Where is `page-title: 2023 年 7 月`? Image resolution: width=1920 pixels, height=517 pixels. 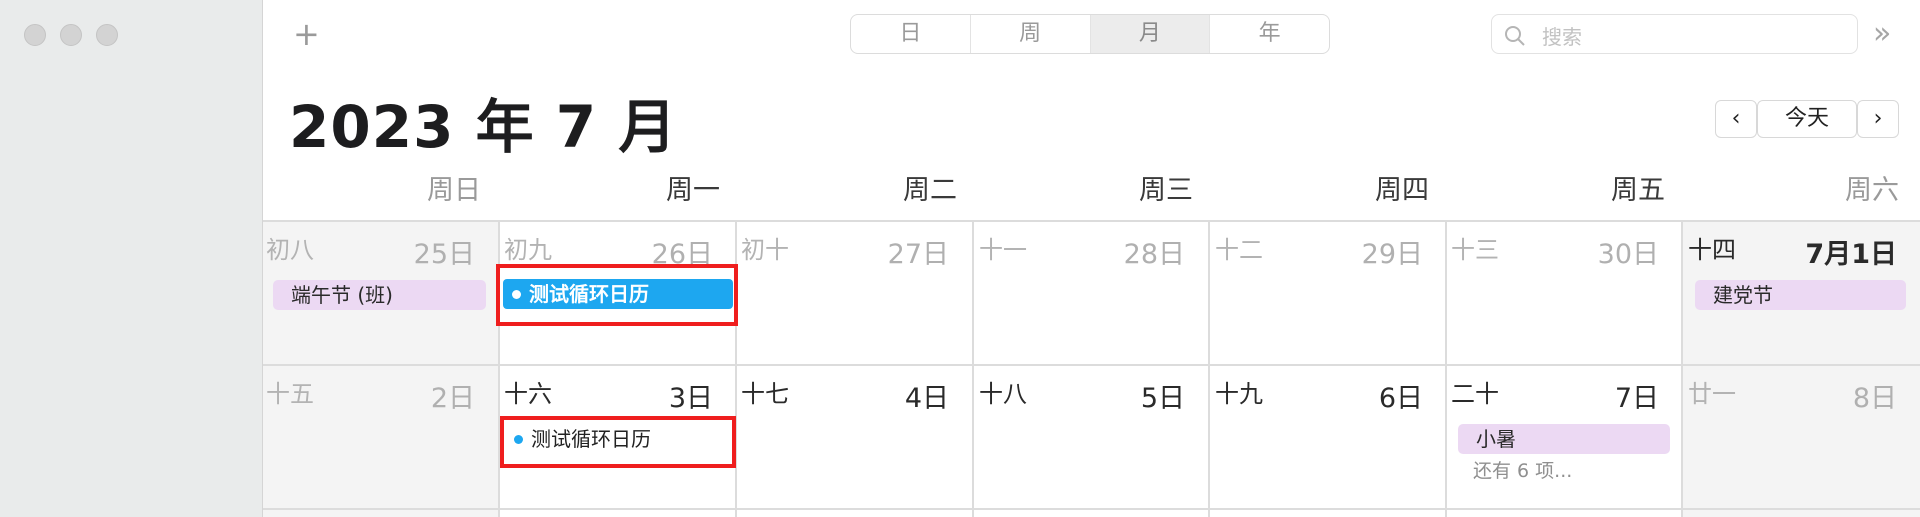
page-title: 2023 年 7 月 is located at coordinates (483, 127).